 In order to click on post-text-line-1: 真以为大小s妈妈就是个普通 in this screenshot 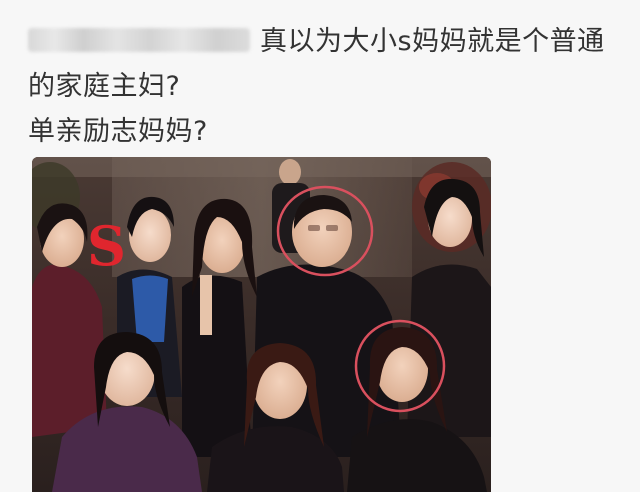, I will do `click(432, 41)`.